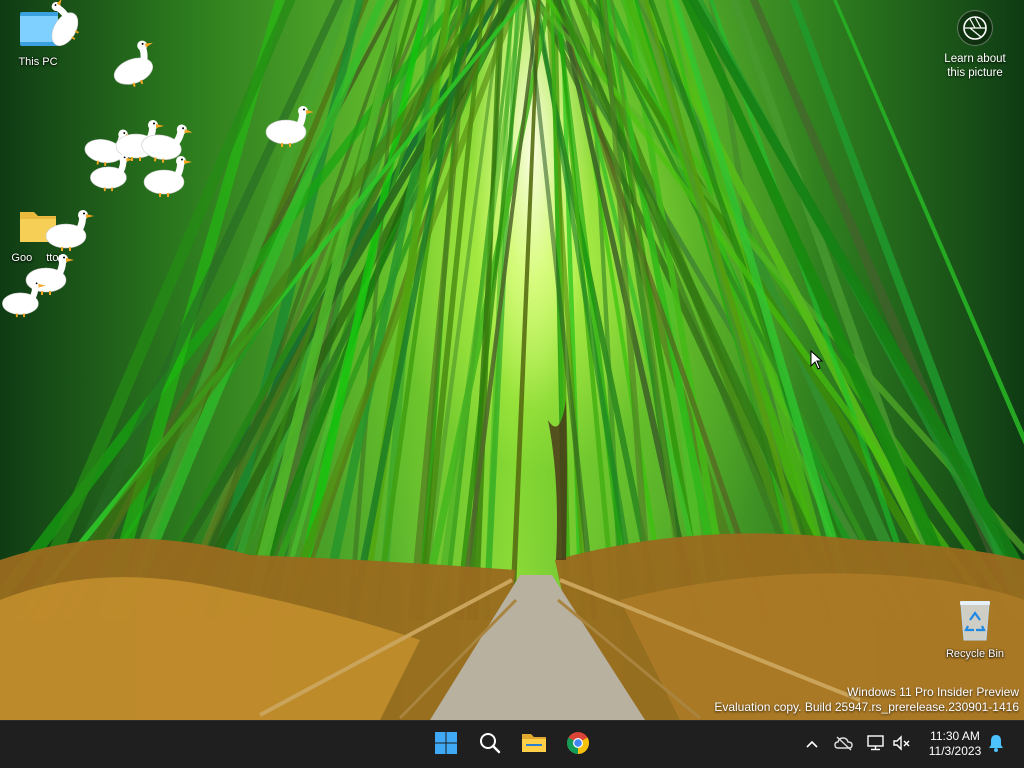  Describe the element at coordinates (975, 621) in the screenshot. I see `recycle-bin-icon` at that location.